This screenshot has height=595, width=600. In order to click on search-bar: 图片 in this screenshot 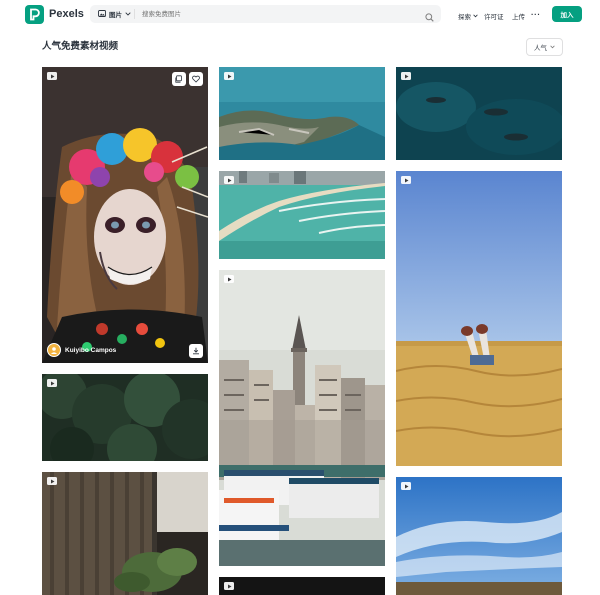, I will do `click(265, 14)`.